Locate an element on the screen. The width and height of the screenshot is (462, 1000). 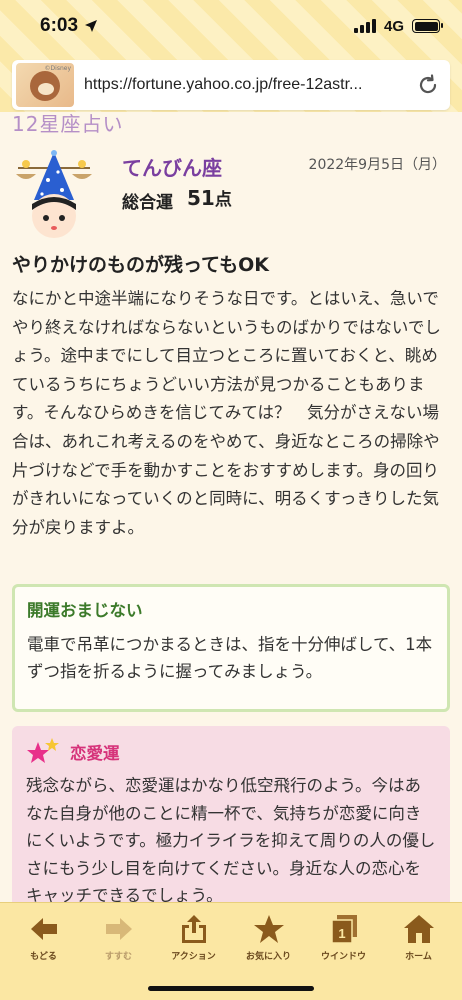
share-icon is located at coordinates (193, 929).